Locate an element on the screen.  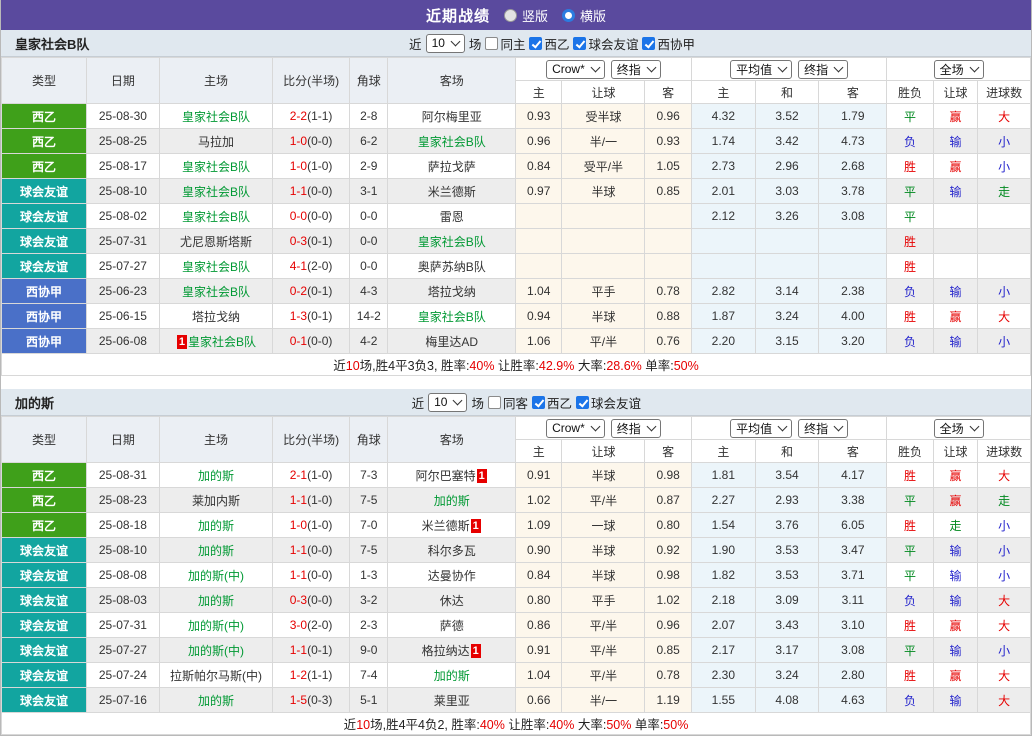
handicap-cell: 半/一 is located at coordinates (603, 700).